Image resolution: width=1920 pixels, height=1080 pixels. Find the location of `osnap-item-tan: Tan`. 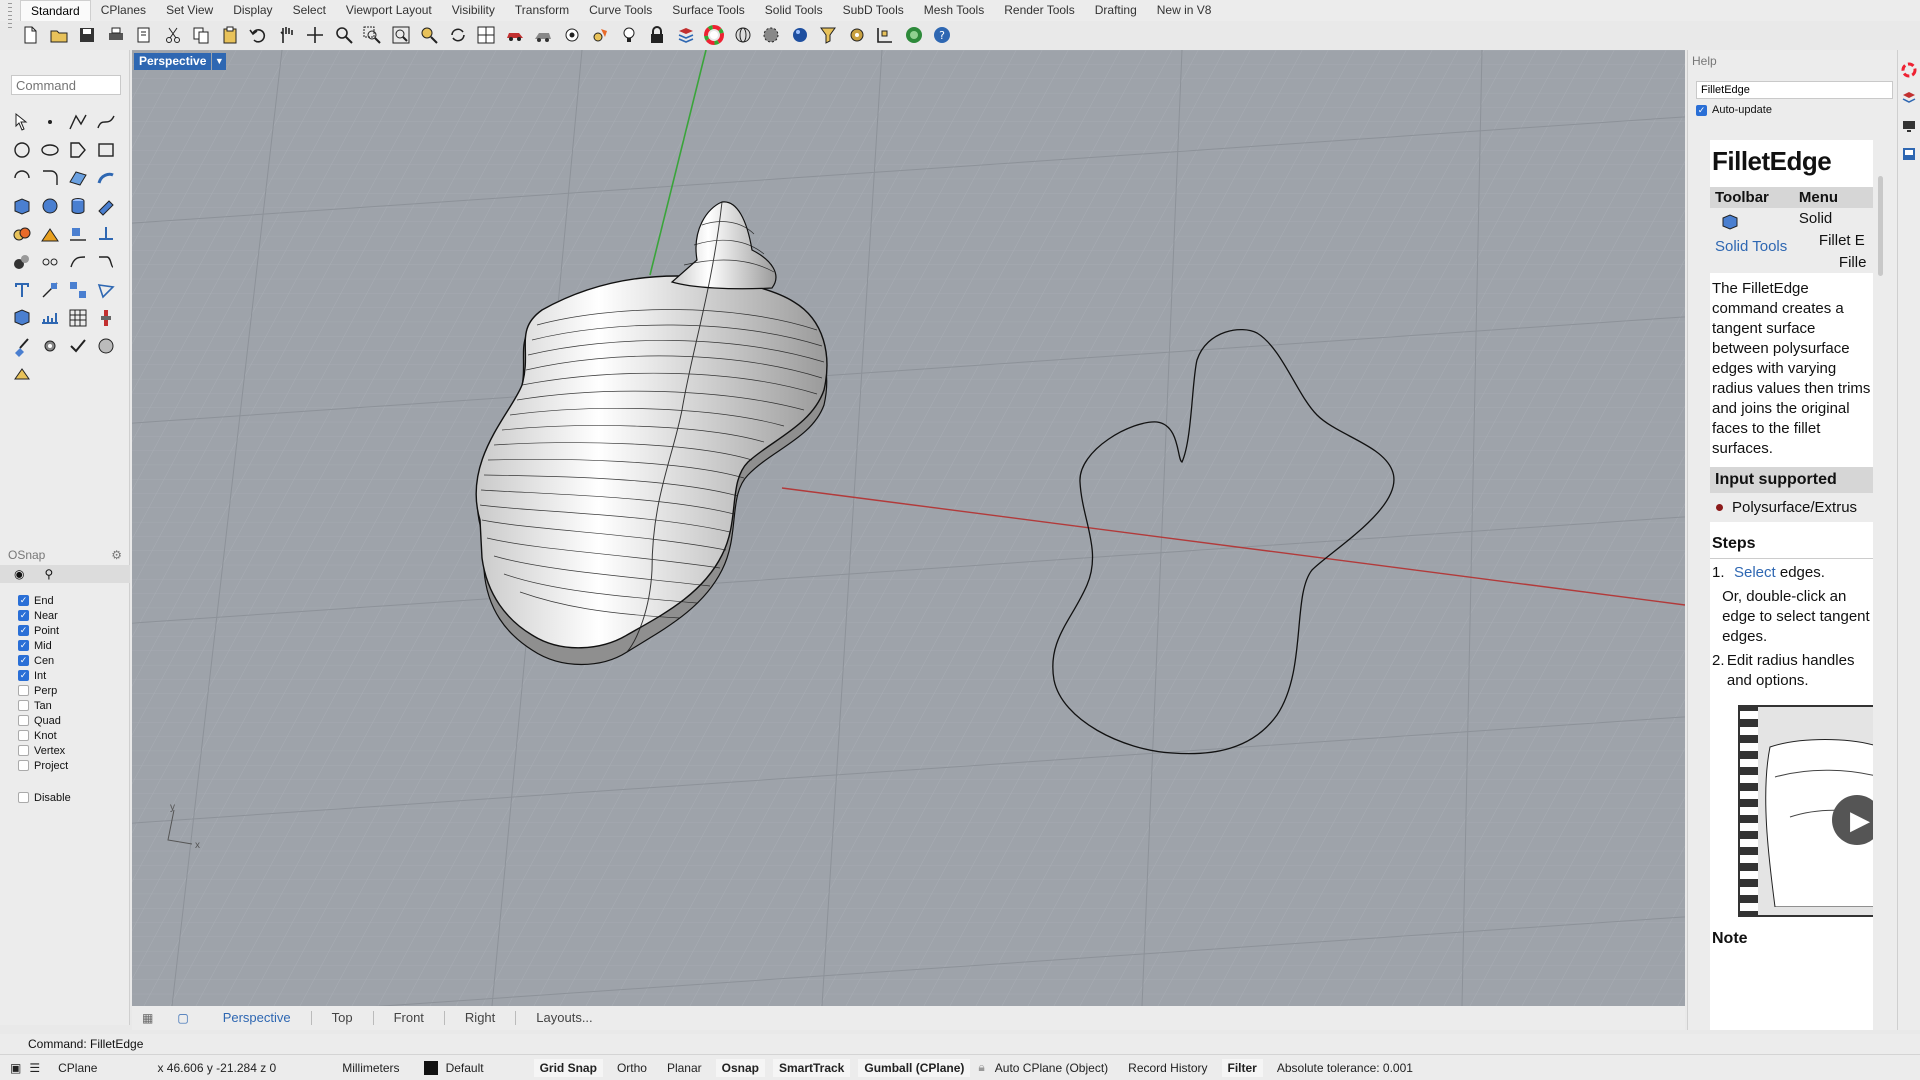

osnap-item-tan: Tan is located at coordinates (65, 705).